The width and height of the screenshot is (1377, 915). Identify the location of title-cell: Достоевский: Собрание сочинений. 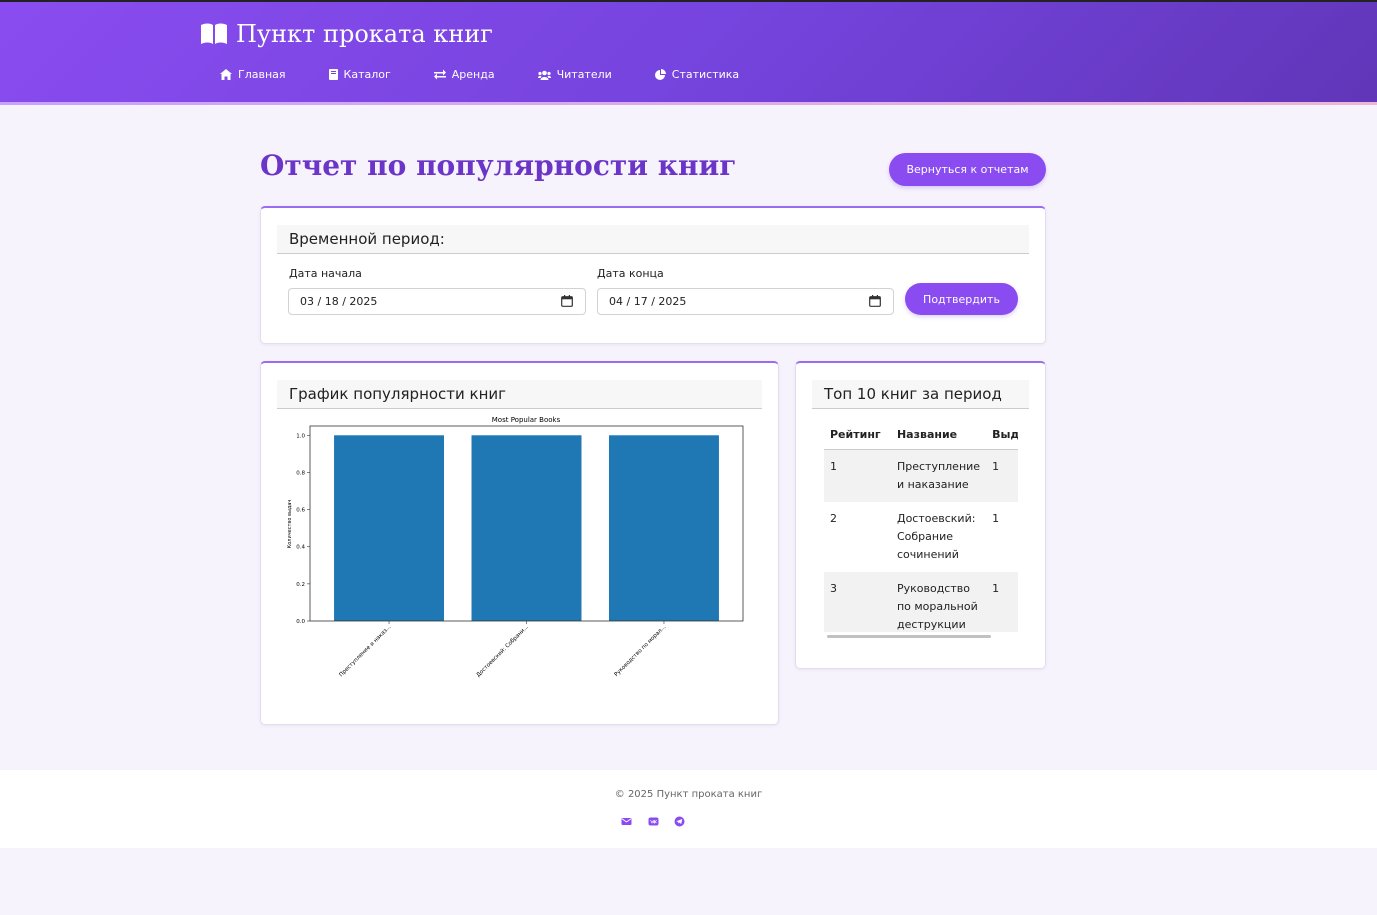
(936, 536).